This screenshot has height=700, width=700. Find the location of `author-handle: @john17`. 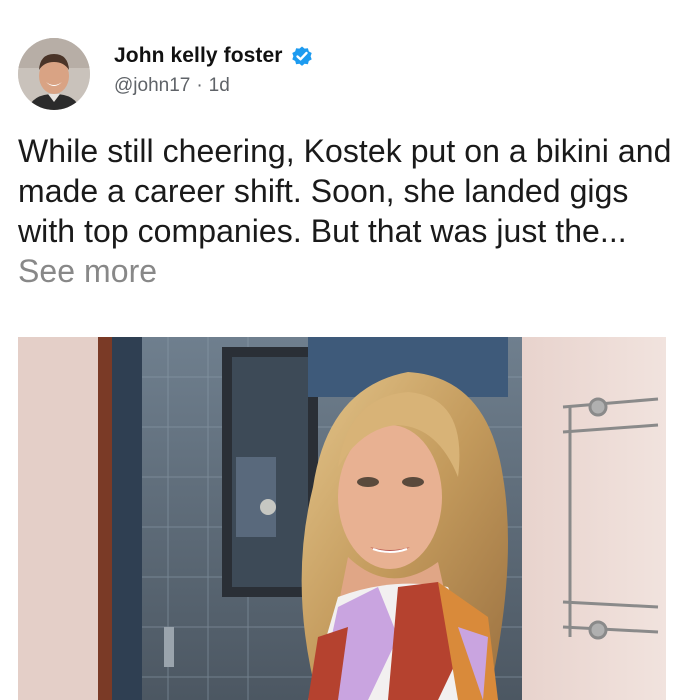

author-handle: @john17 is located at coordinates (152, 86).